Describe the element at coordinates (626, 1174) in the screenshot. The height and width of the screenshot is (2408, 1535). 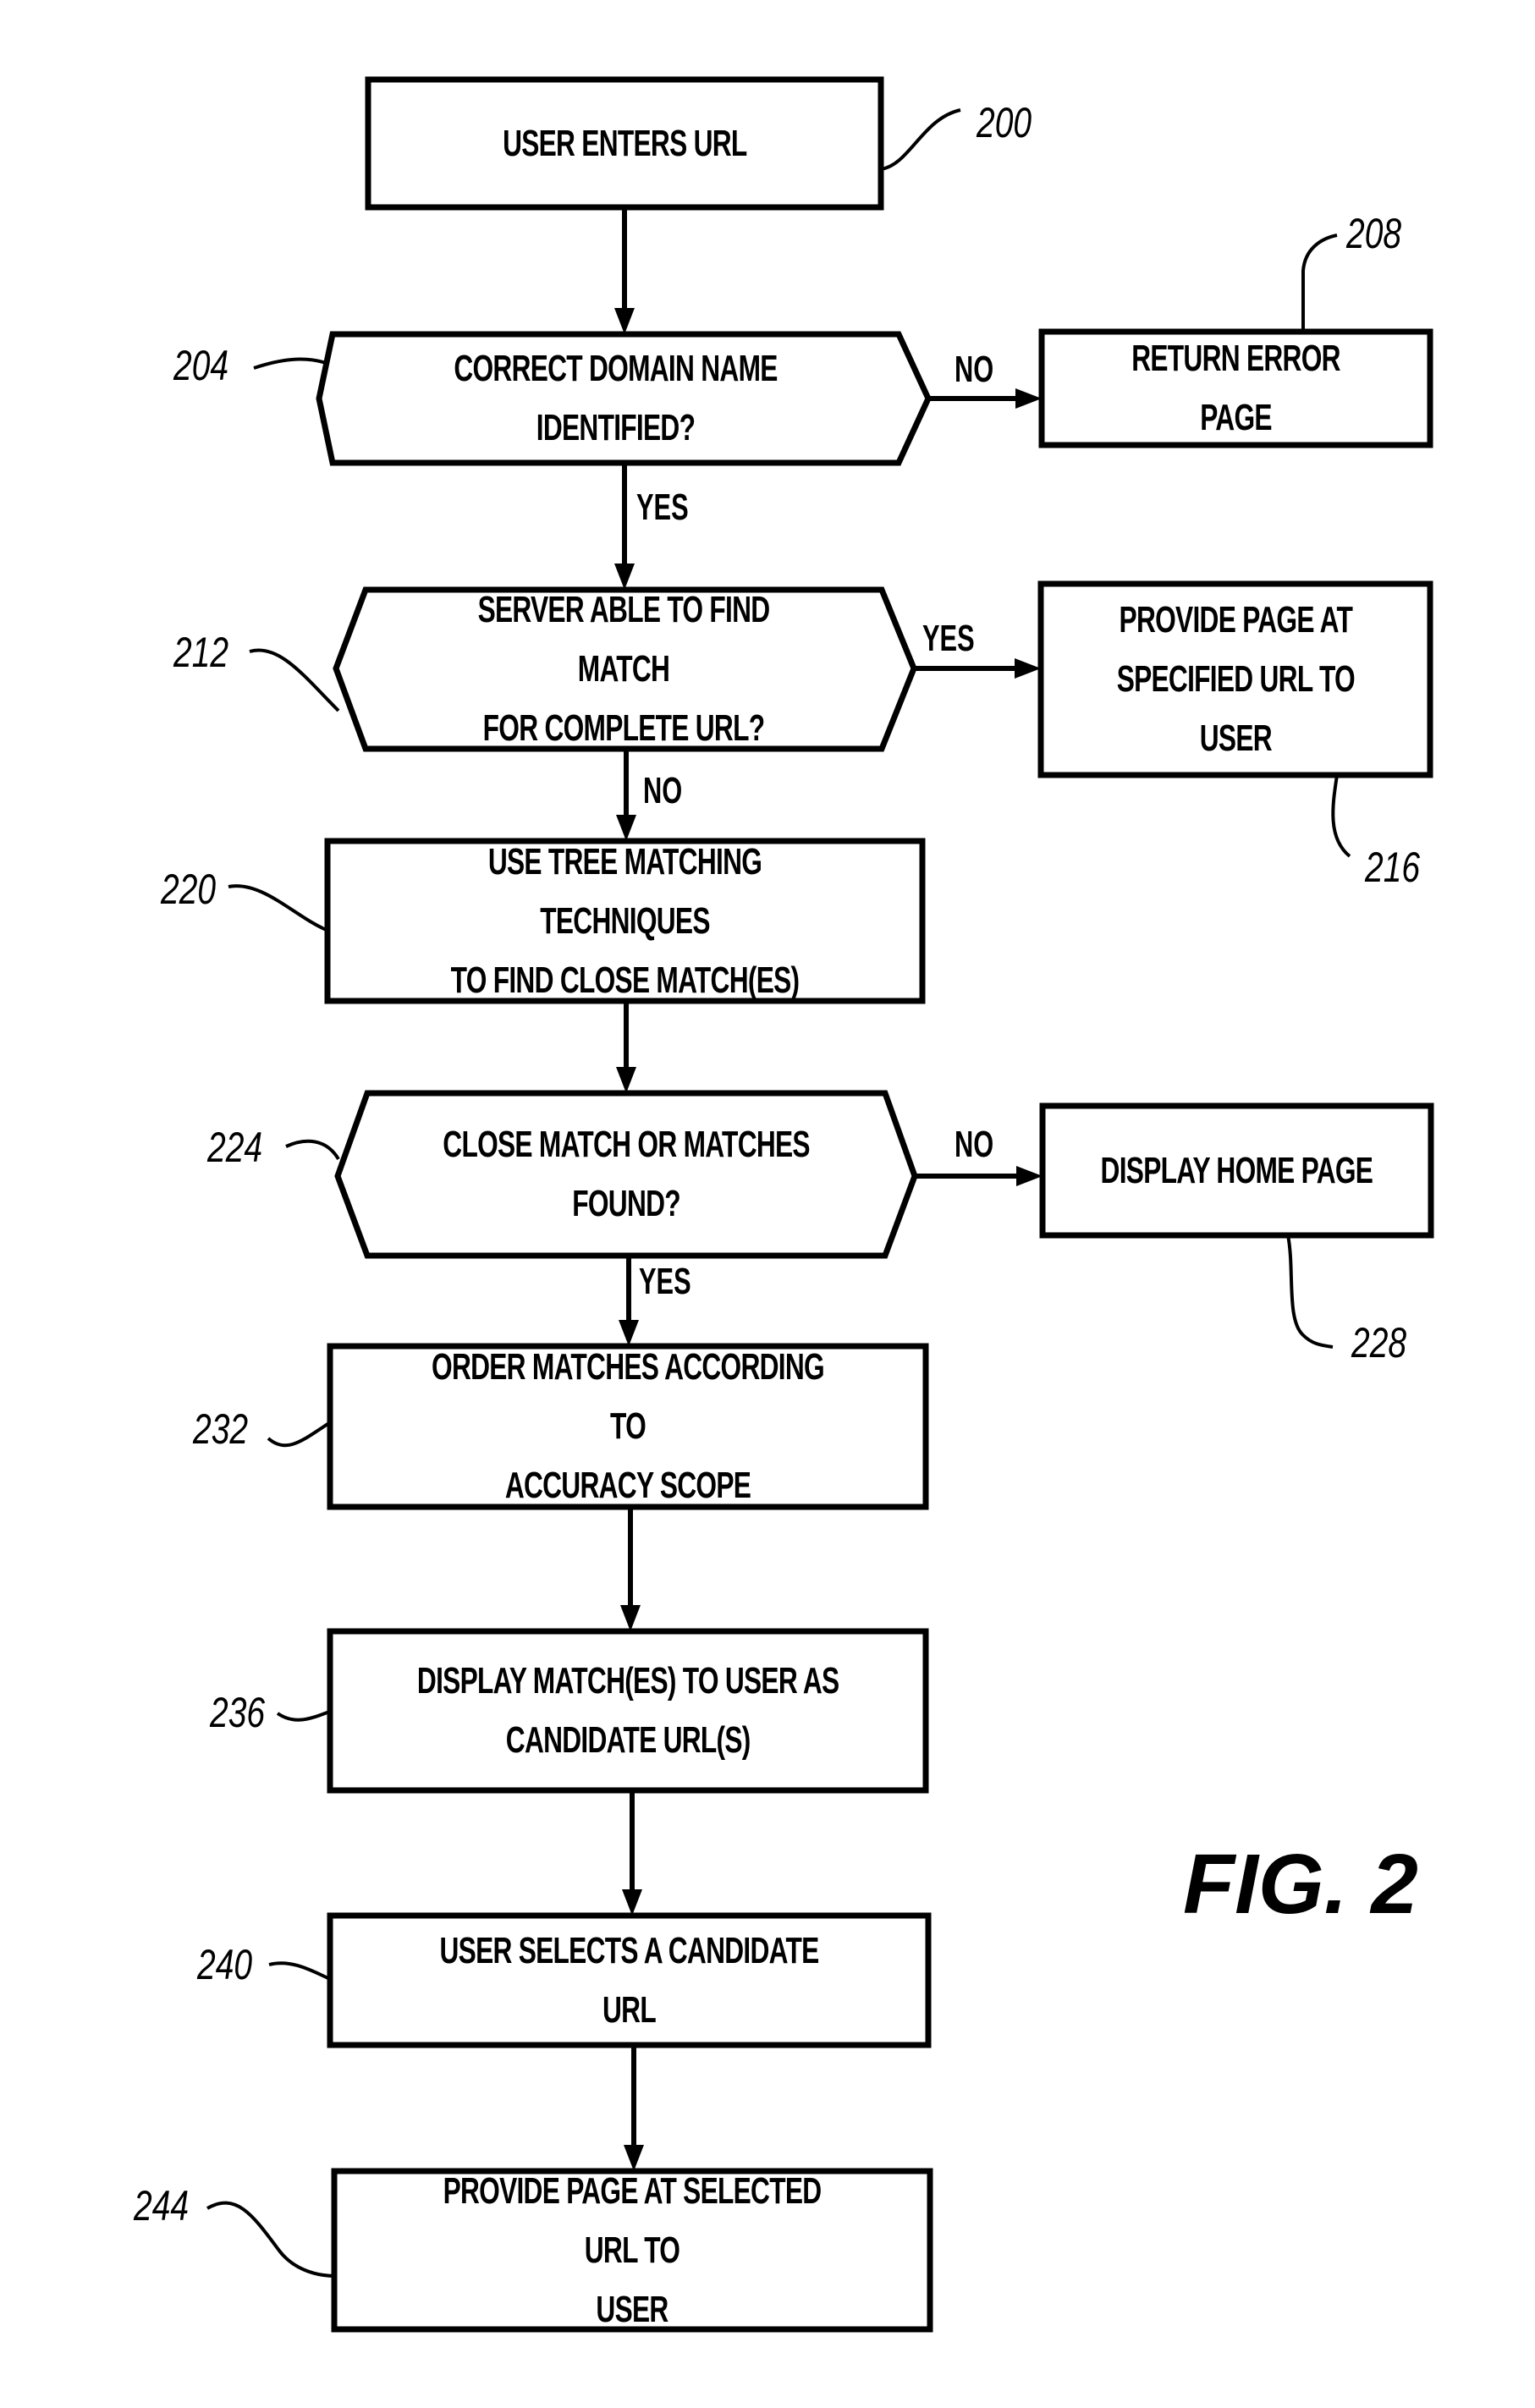
I see `decision-224-label: CLOSE MATCH OR MATCHES FOUND?` at that location.